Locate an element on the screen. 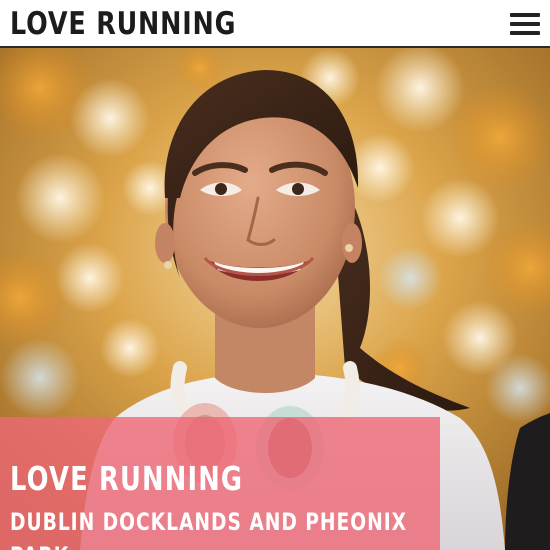  site-logo-text: LOVE RUNNING is located at coordinates (123, 24).